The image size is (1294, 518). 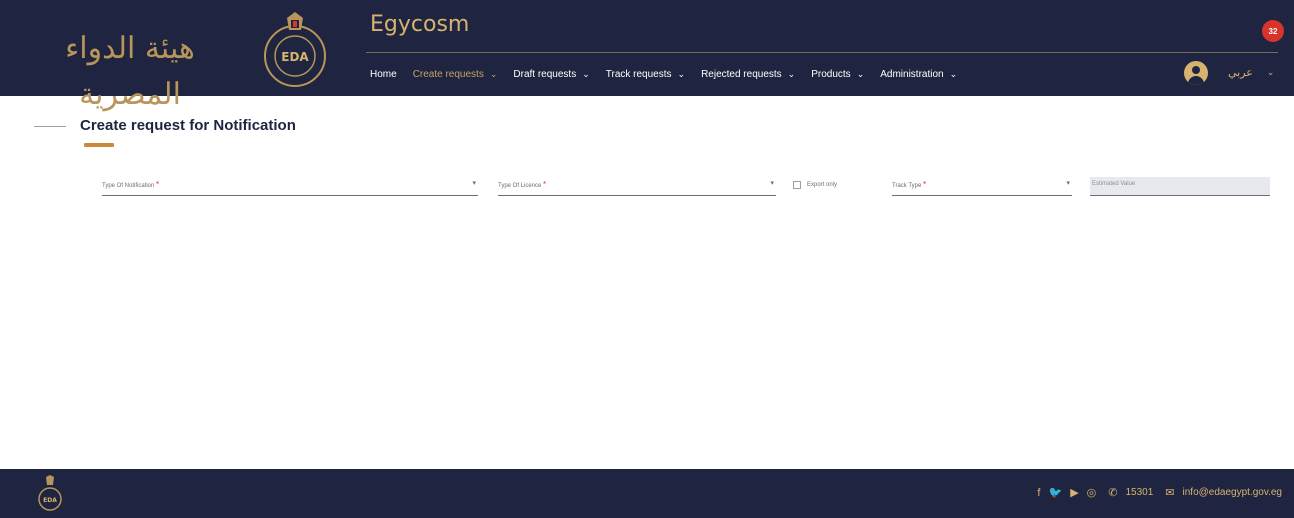 I want to click on twitter-icon: 🐦, so click(x=1055, y=492).